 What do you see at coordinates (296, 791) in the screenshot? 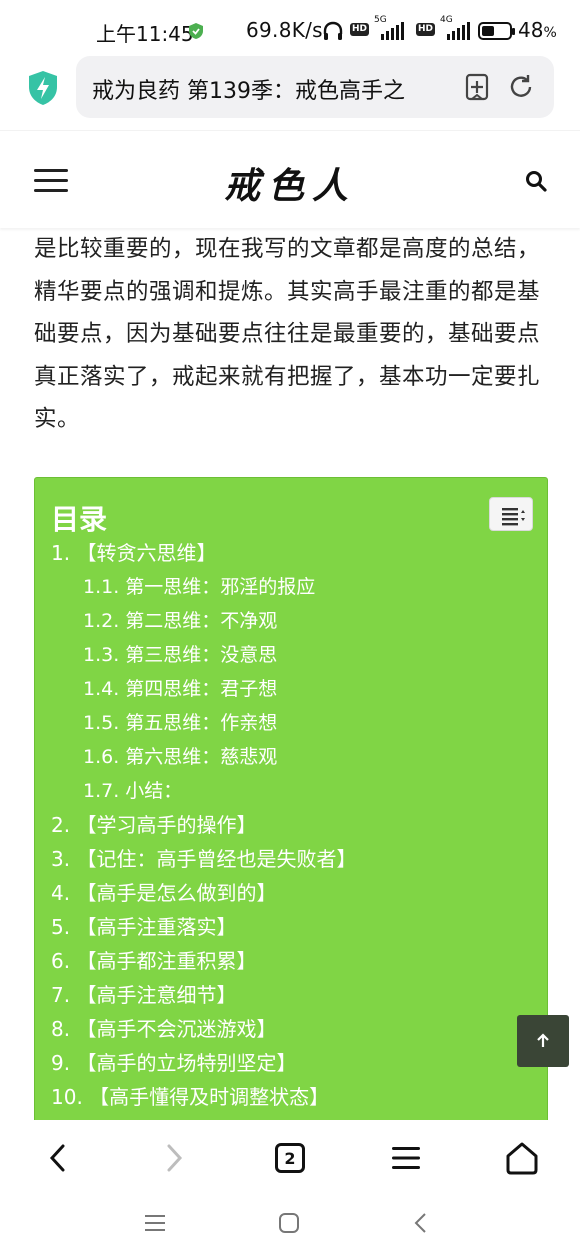
I see `toc-item: 1.7. 小结：` at bounding box center [296, 791].